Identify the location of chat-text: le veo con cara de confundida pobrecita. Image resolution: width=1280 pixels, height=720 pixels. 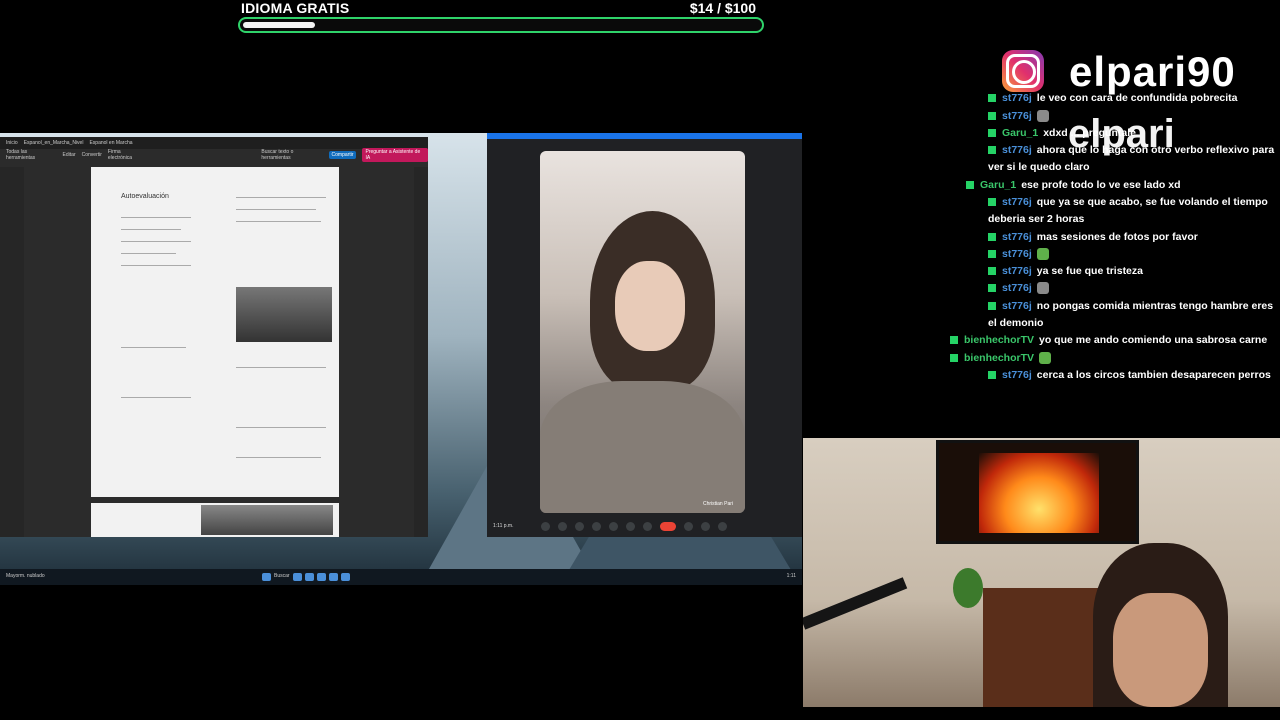
(1137, 98).